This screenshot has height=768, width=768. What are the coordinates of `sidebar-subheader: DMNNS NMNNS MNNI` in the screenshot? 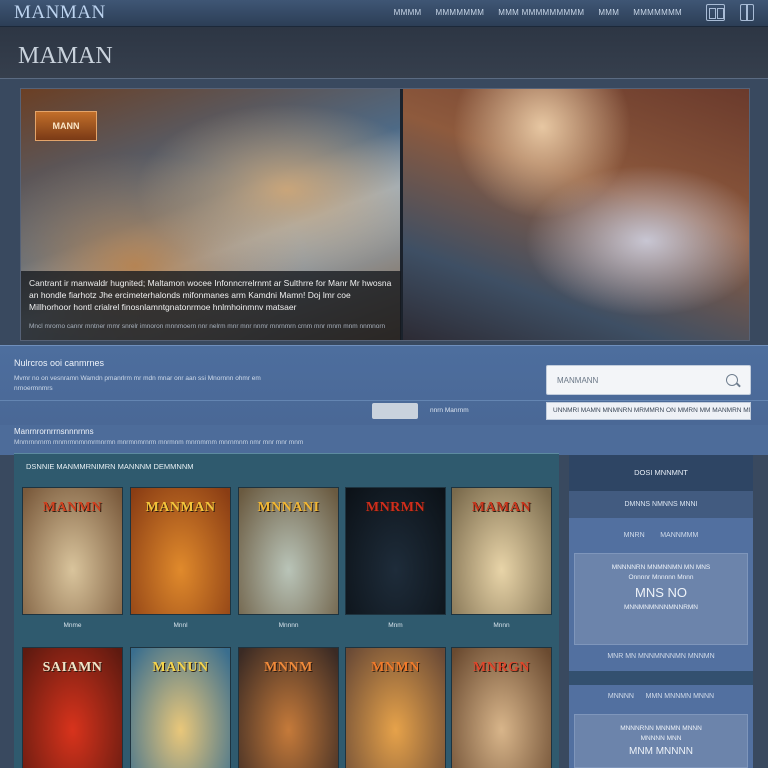 It's located at (661, 504).